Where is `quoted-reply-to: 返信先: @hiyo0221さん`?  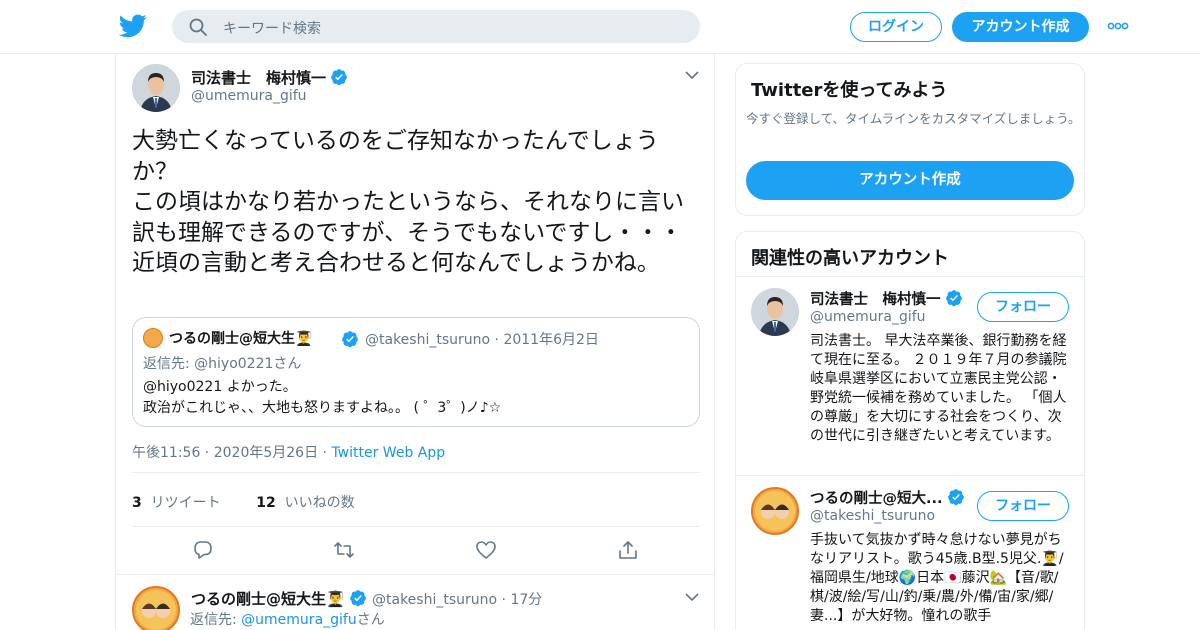 quoted-reply-to: 返信先: @hiyo0221さん is located at coordinates (222, 364).